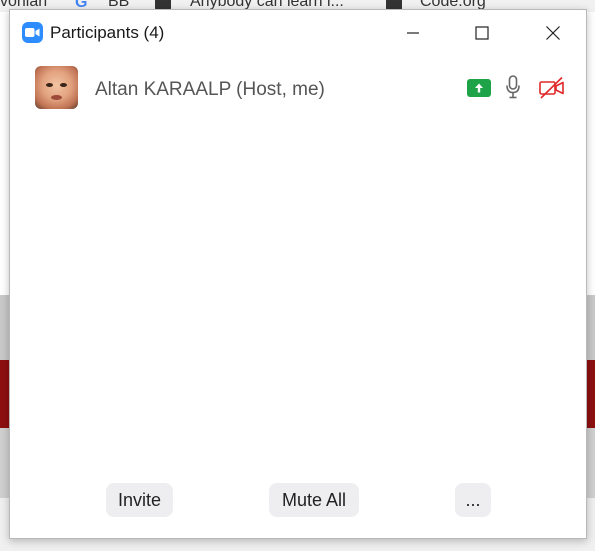 The height and width of the screenshot is (551, 595). I want to click on screen-share-icon, so click(479, 88).